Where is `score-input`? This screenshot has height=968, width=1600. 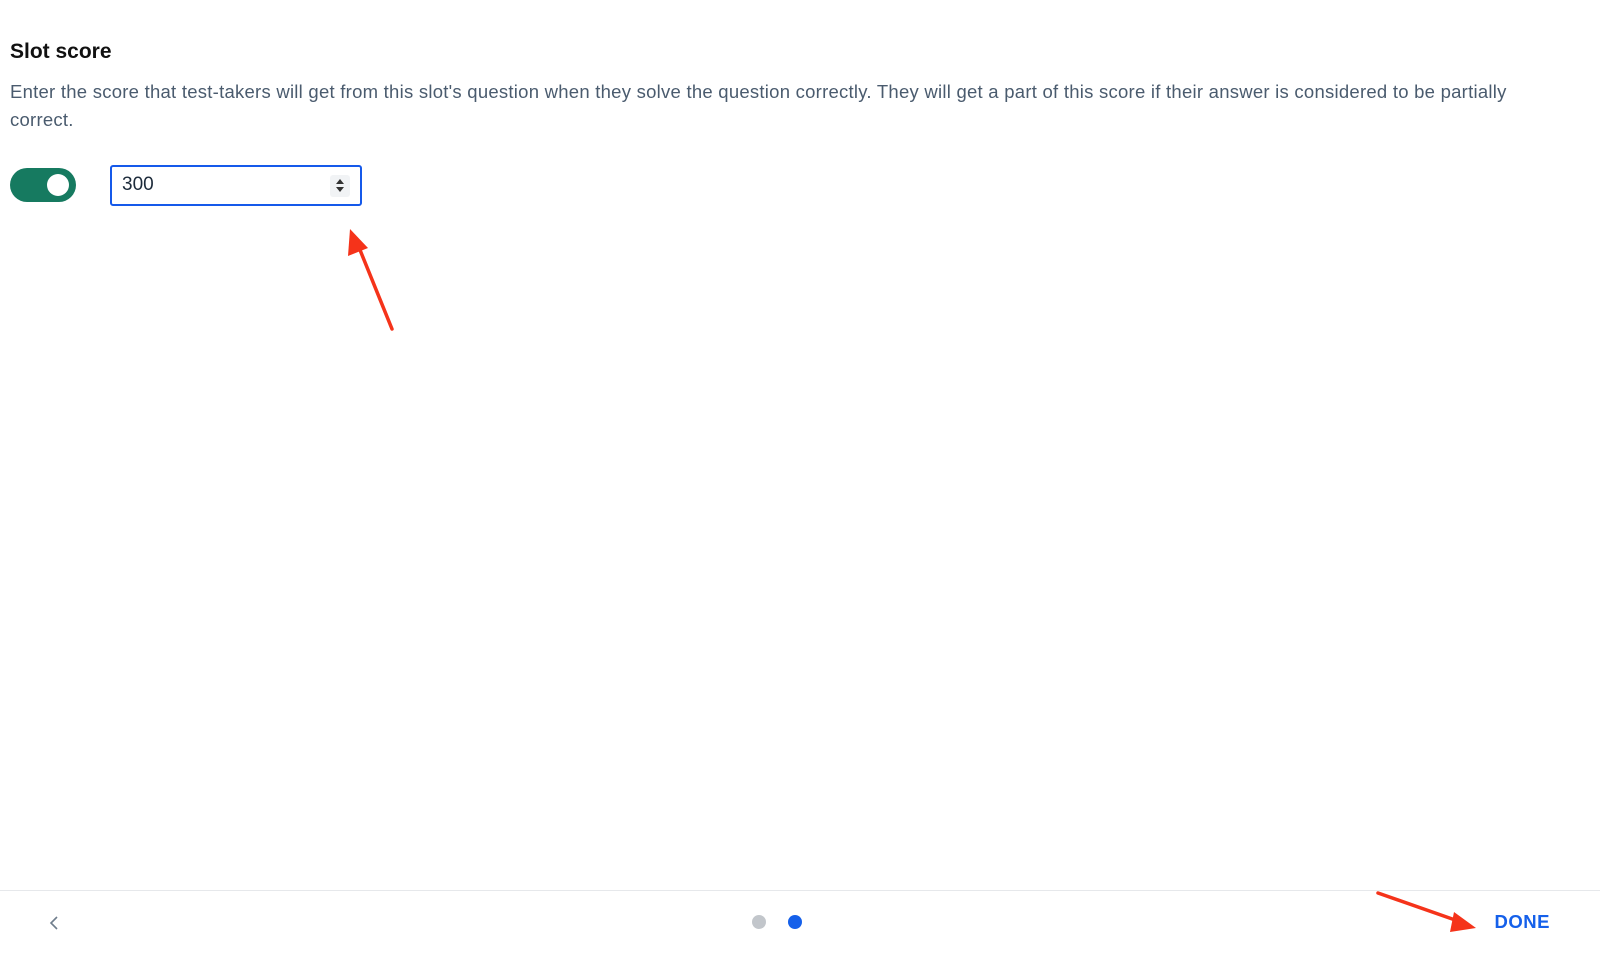
score-input is located at coordinates (218, 185).